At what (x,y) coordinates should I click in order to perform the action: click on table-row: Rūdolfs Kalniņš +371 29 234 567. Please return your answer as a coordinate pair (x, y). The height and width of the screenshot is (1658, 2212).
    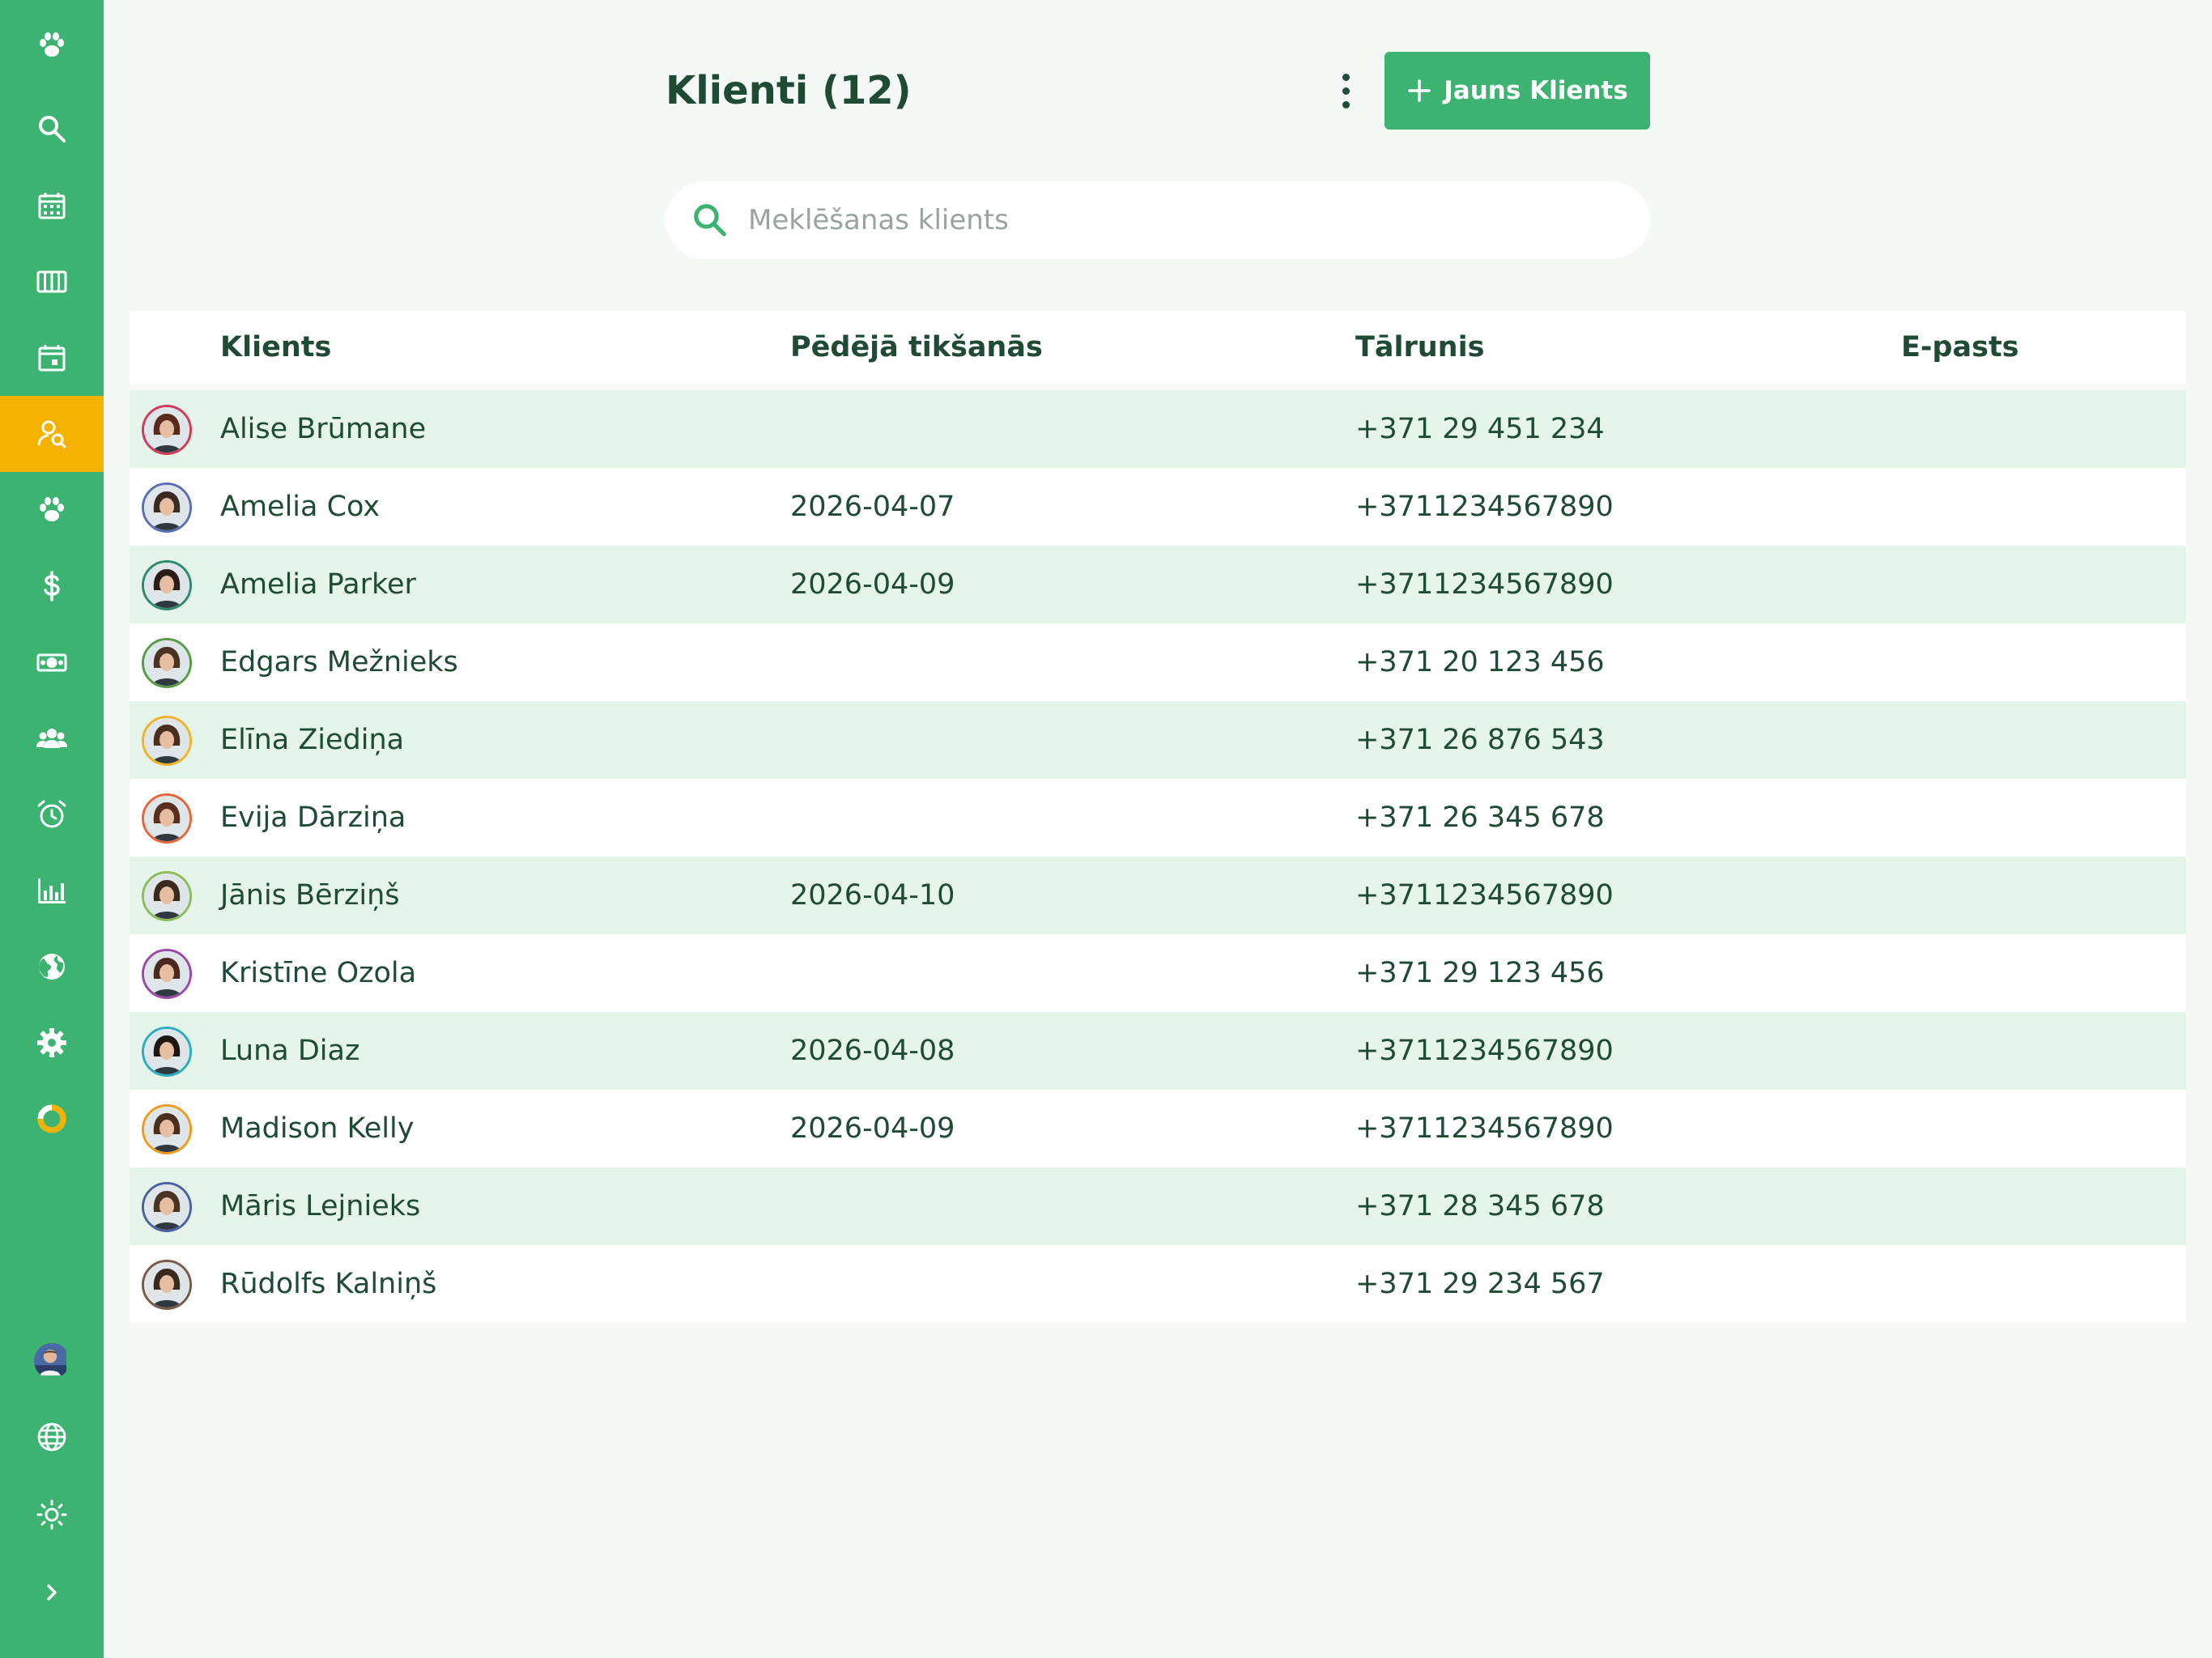
    Looking at the image, I should click on (1158, 1284).